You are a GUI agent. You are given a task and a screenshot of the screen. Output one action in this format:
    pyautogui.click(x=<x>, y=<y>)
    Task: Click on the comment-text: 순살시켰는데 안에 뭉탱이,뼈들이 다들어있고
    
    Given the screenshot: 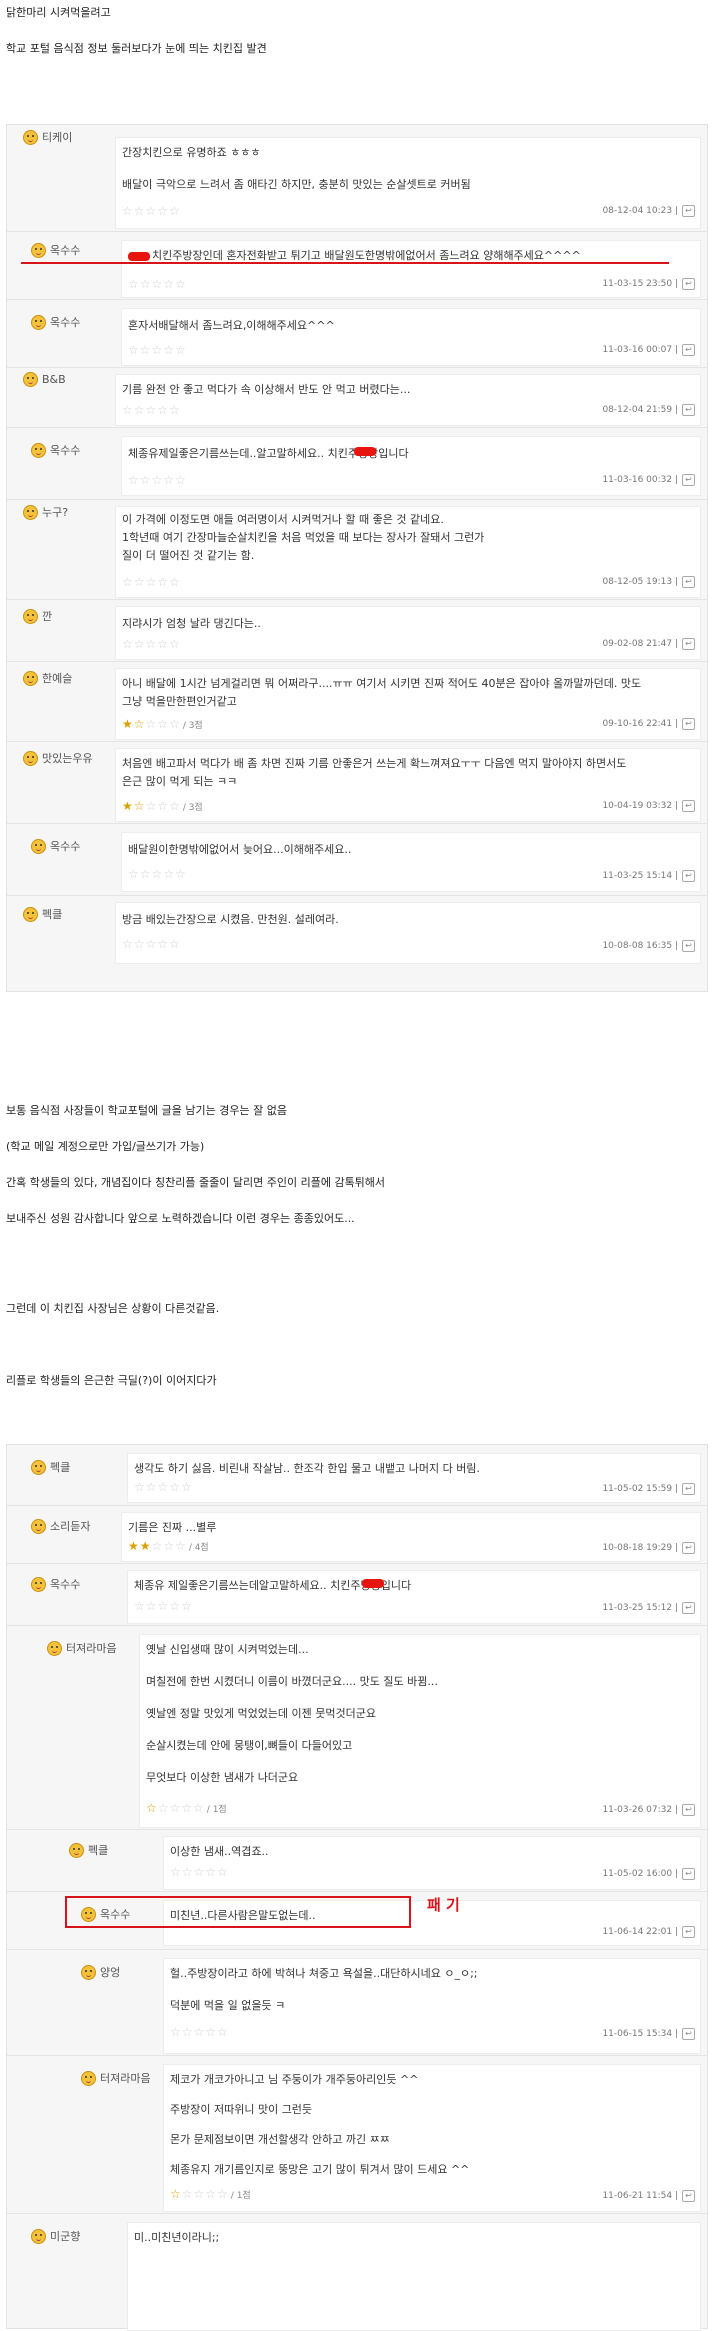 What is the action you would take?
    pyautogui.click(x=249, y=1745)
    